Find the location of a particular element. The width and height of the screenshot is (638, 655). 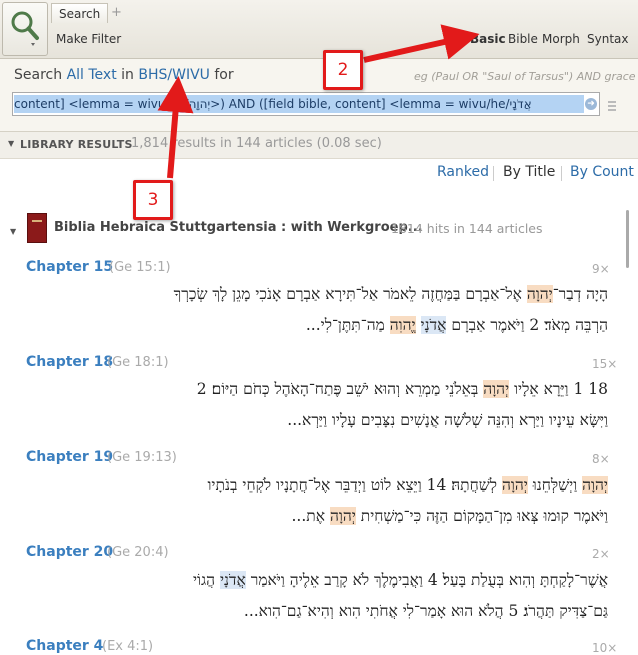

mode-morph-tab: Morph is located at coordinates (561, 39).